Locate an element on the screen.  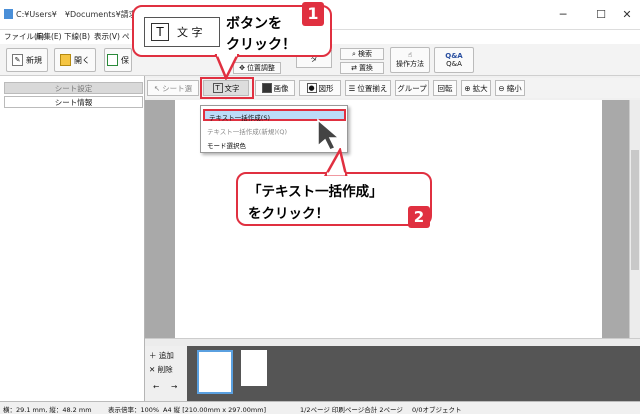
page-controls: ＋ 追加 ✕ 削除 ← → is located at coordinates (166, 373).